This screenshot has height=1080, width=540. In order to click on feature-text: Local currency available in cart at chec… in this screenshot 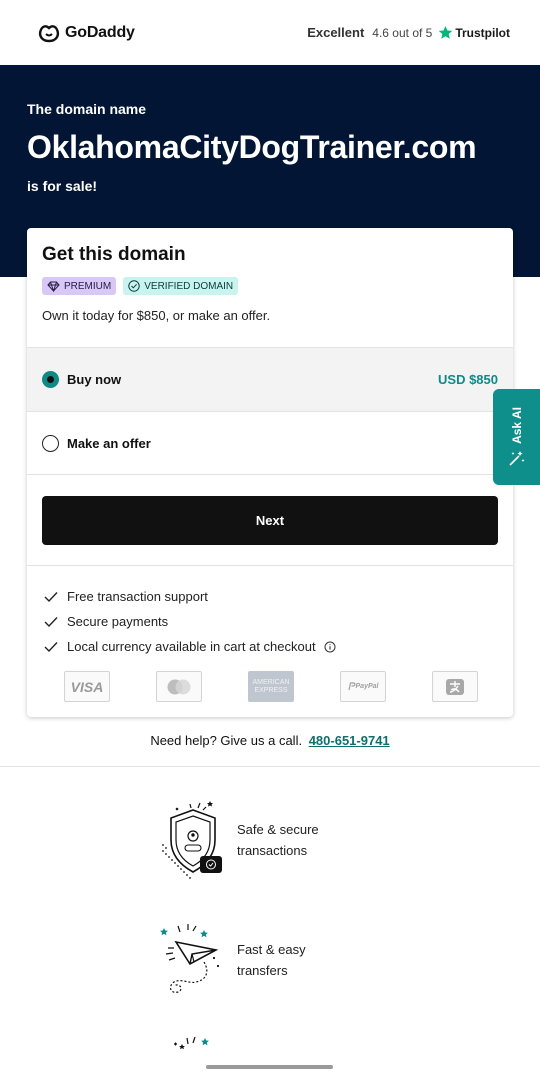, I will do `click(191, 646)`.